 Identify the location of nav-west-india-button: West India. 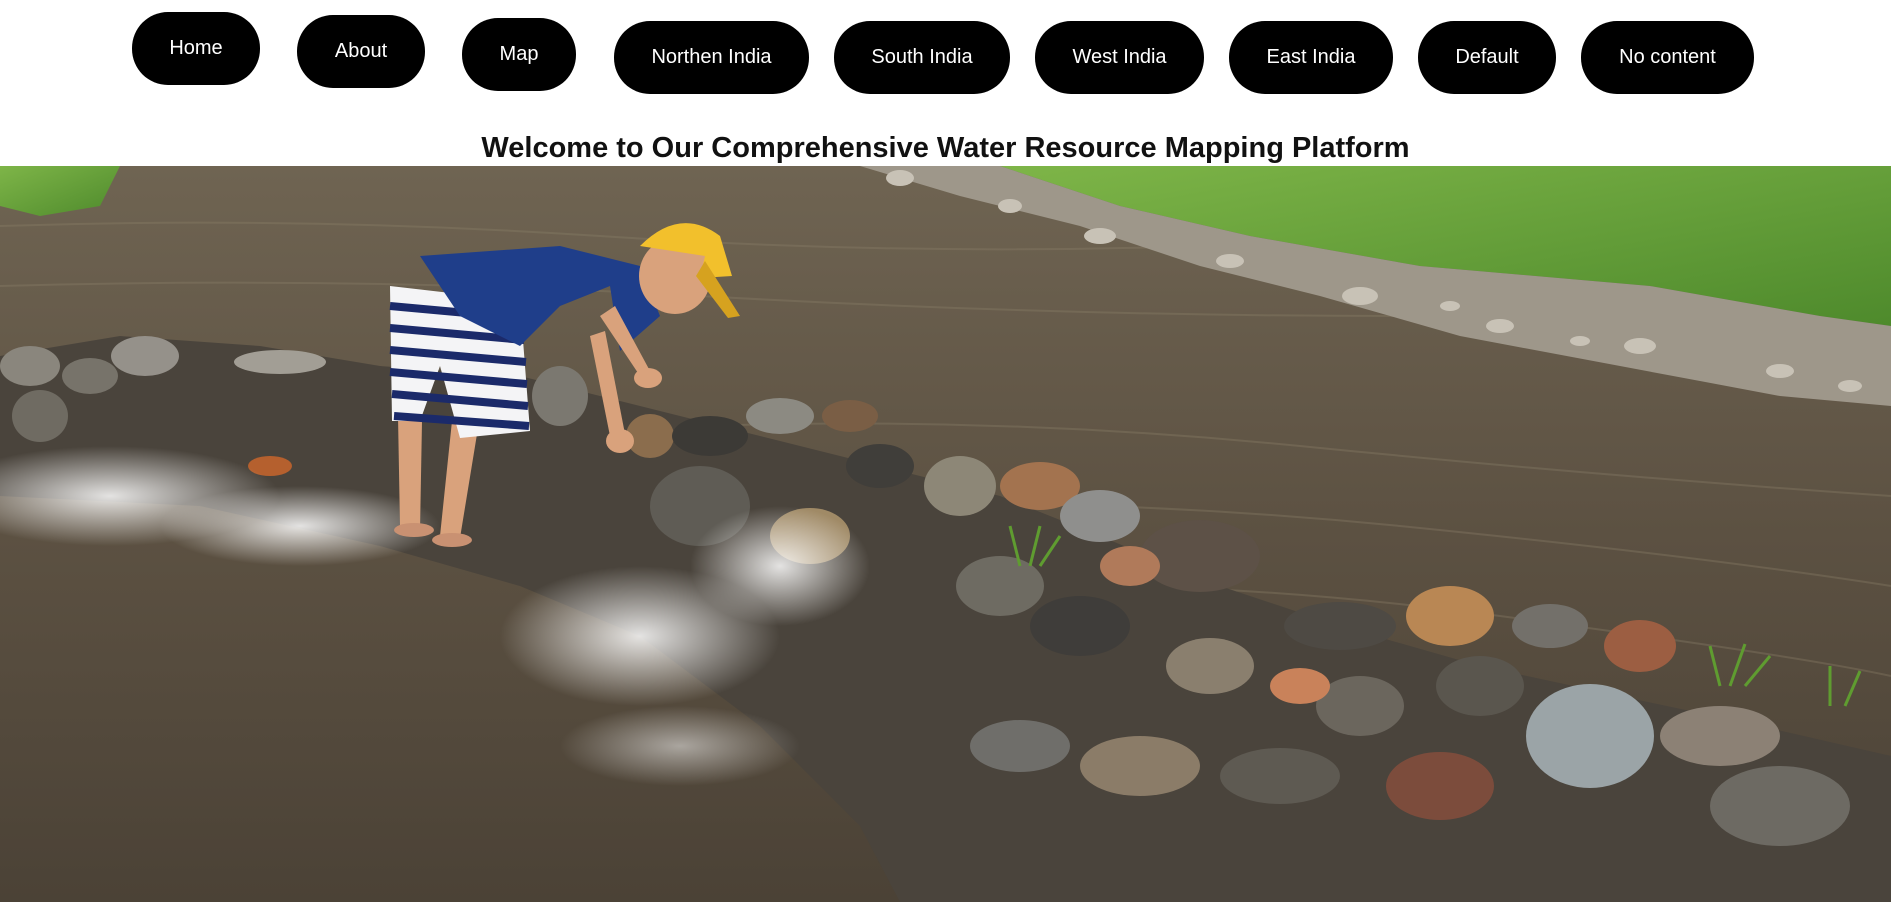
(1119, 57).